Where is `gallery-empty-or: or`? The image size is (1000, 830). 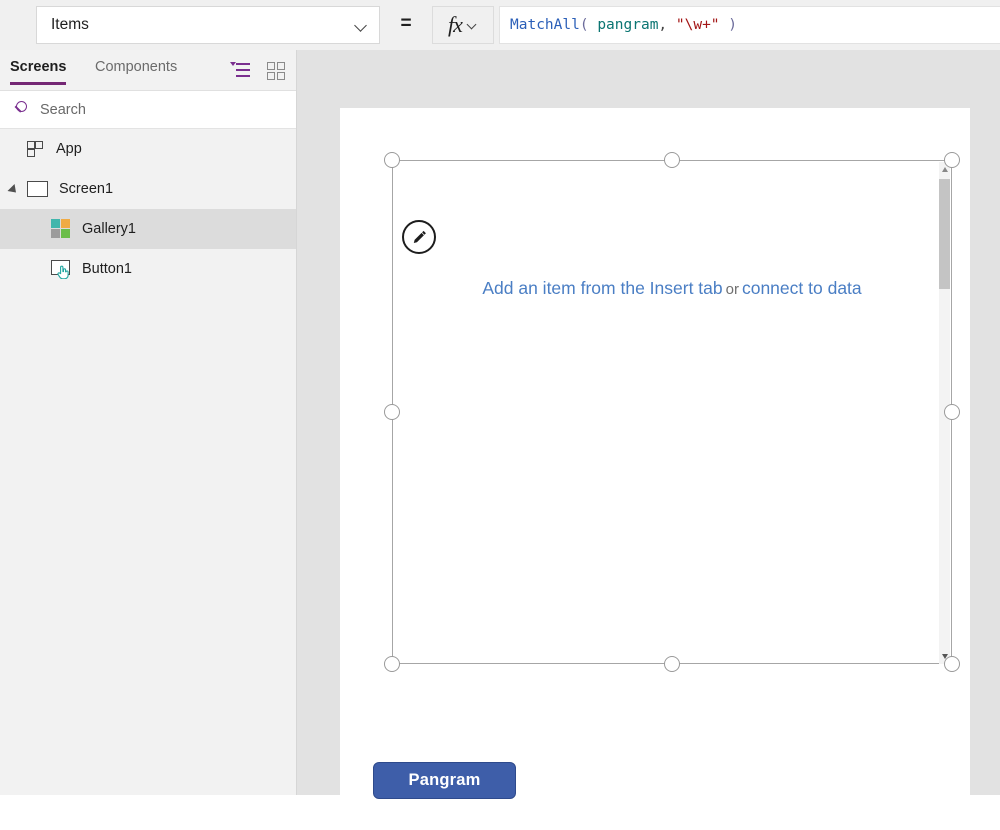 gallery-empty-or: or is located at coordinates (732, 289).